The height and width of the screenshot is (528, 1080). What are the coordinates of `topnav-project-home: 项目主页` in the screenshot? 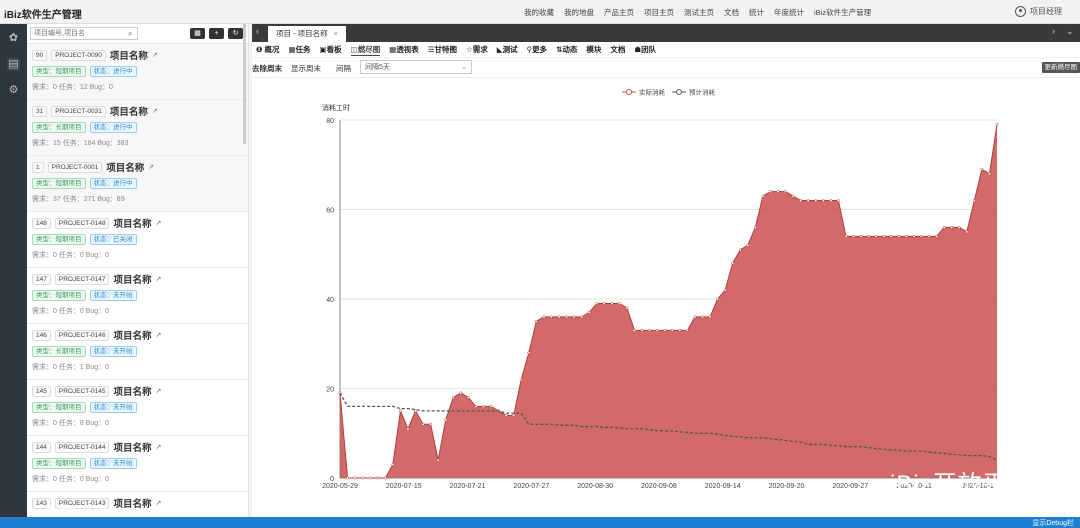 It's located at (659, 12).